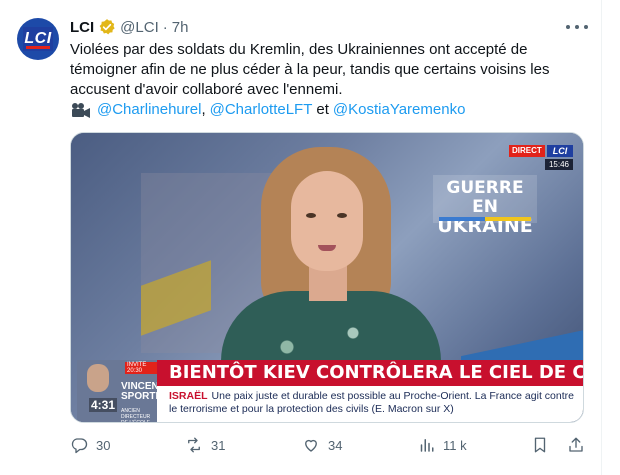 The image size is (620, 475). I want to click on anchor-face, so click(327, 221).